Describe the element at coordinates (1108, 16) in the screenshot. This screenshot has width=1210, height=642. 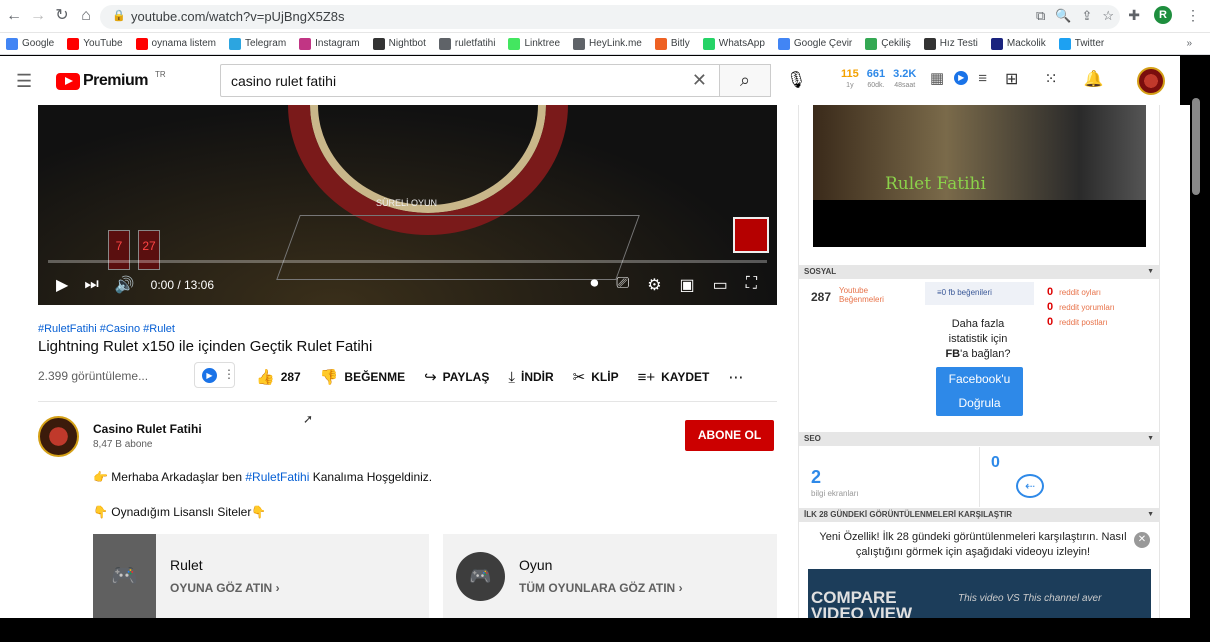
I see `bookmark-star-icon: ☆` at that location.